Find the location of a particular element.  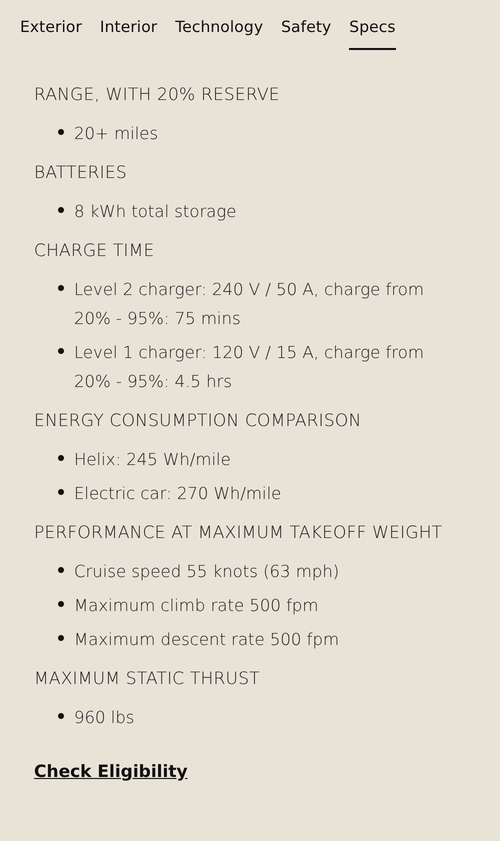

tab: Exterior is located at coordinates (51, 34).